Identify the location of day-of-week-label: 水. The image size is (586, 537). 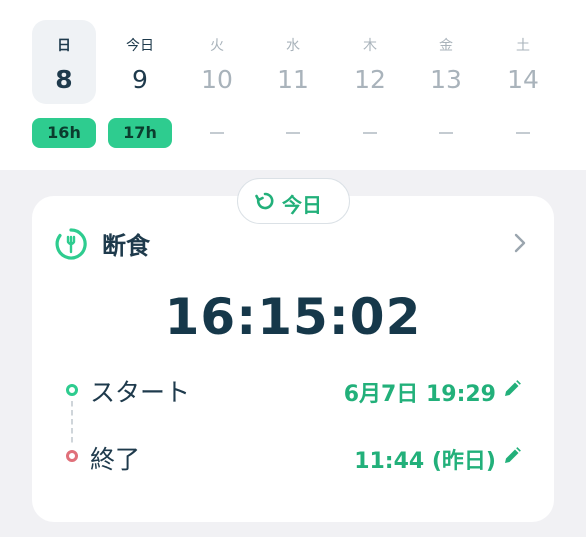
(293, 46).